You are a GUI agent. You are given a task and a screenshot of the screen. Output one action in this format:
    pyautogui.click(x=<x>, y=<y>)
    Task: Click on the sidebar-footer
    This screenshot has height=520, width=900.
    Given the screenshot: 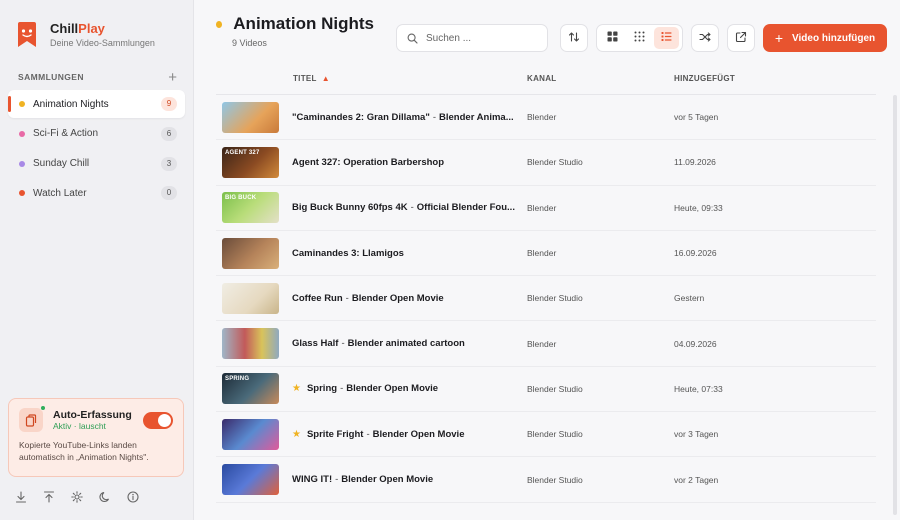 What is the action you would take?
    pyautogui.click(x=77, y=497)
    